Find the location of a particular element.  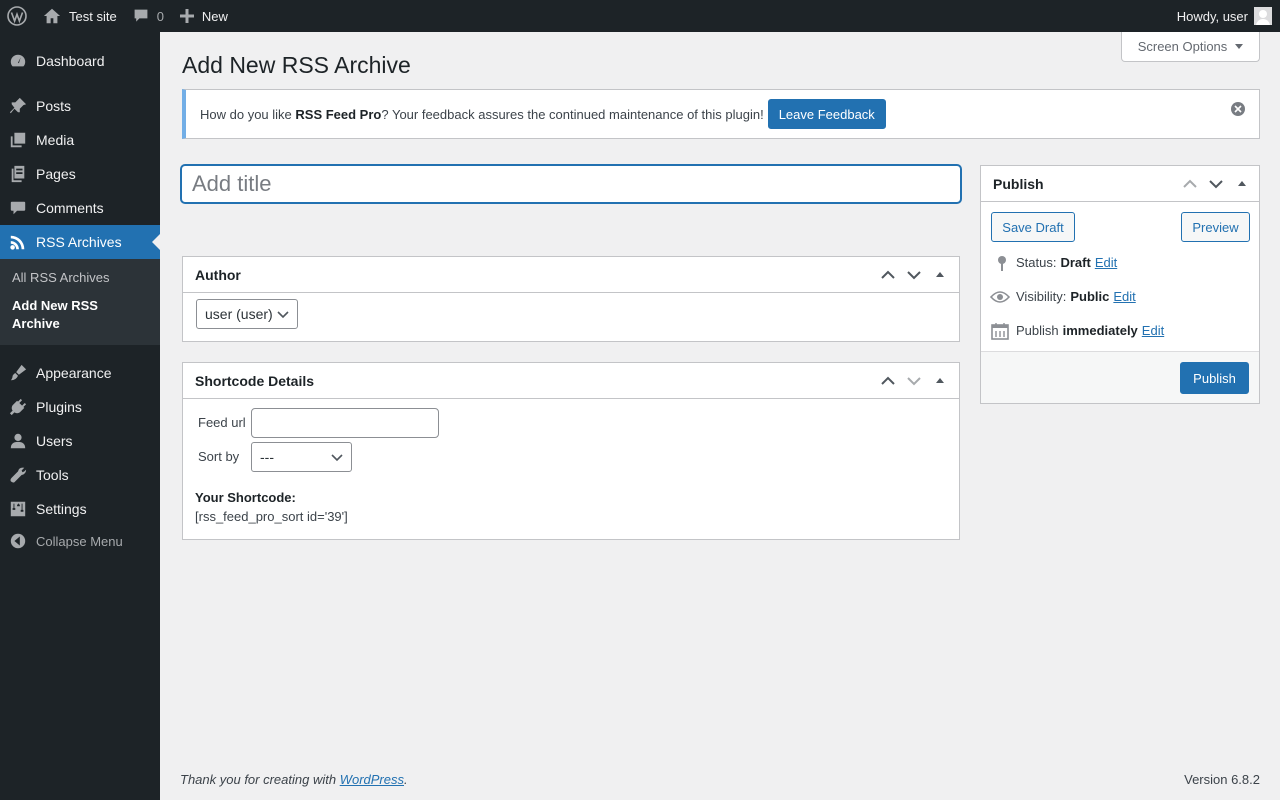

dashboard-icon is located at coordinates (18, 61).